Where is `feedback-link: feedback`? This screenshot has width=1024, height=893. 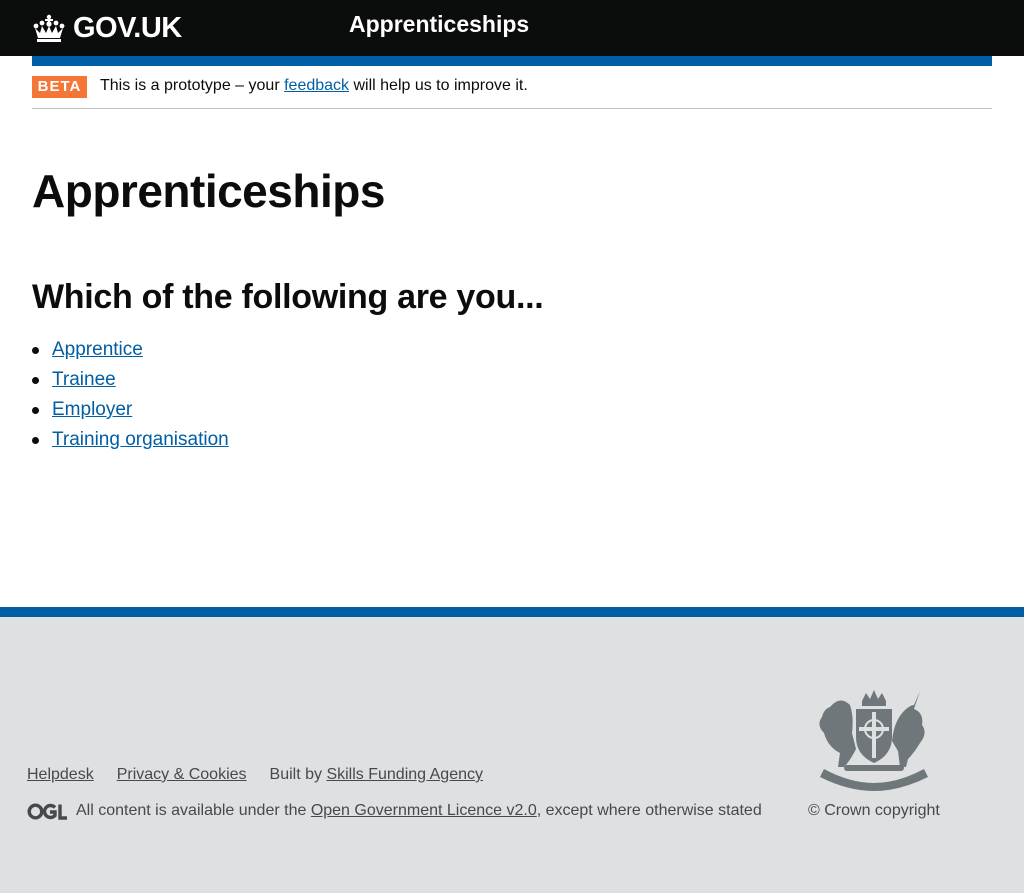
feedback-link: feedback is located at coordinates (316, 85).